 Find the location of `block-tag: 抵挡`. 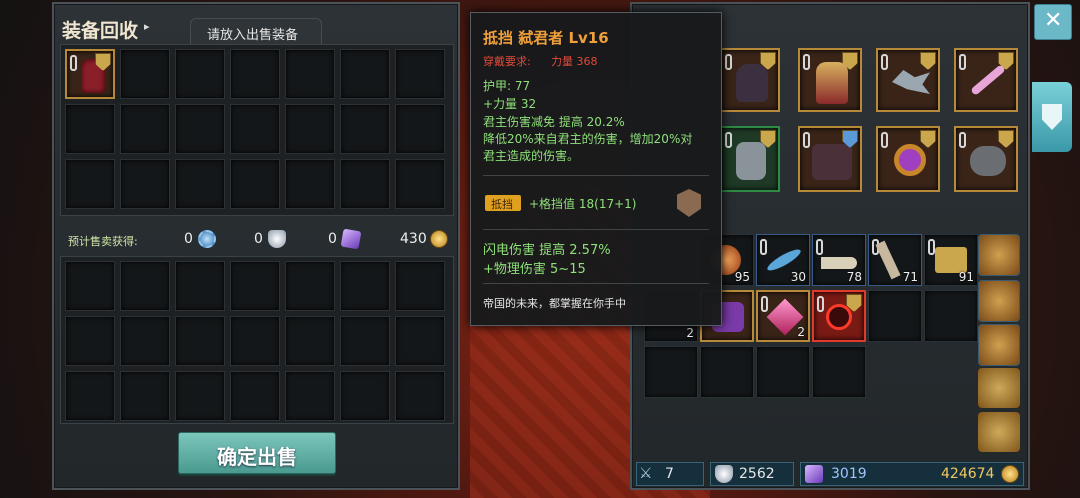

block-tag: 抵挡 is located at coordinates (503, 203).